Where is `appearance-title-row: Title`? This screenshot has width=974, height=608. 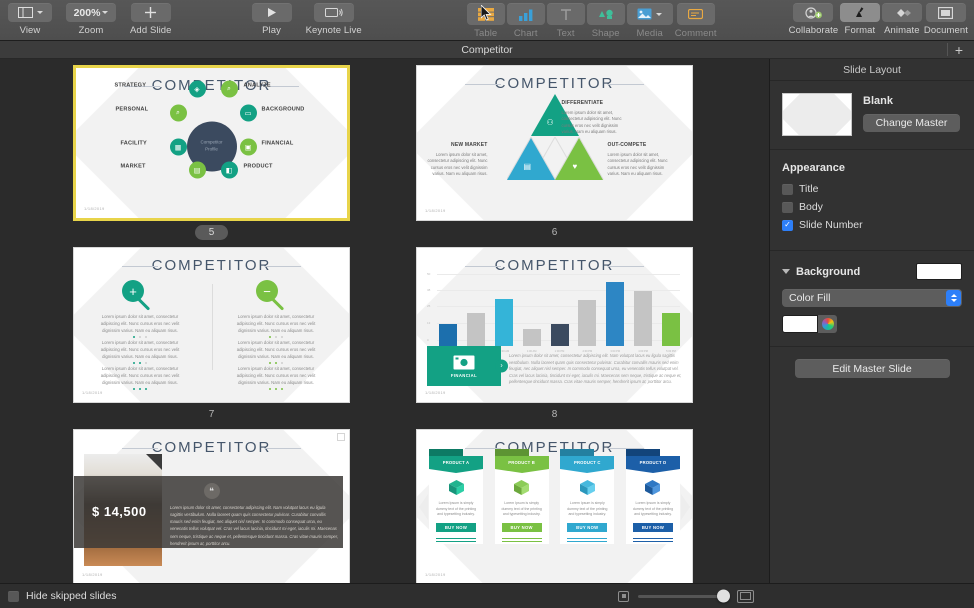
appearance-title-row: Title is located at coordinates (872, 189).